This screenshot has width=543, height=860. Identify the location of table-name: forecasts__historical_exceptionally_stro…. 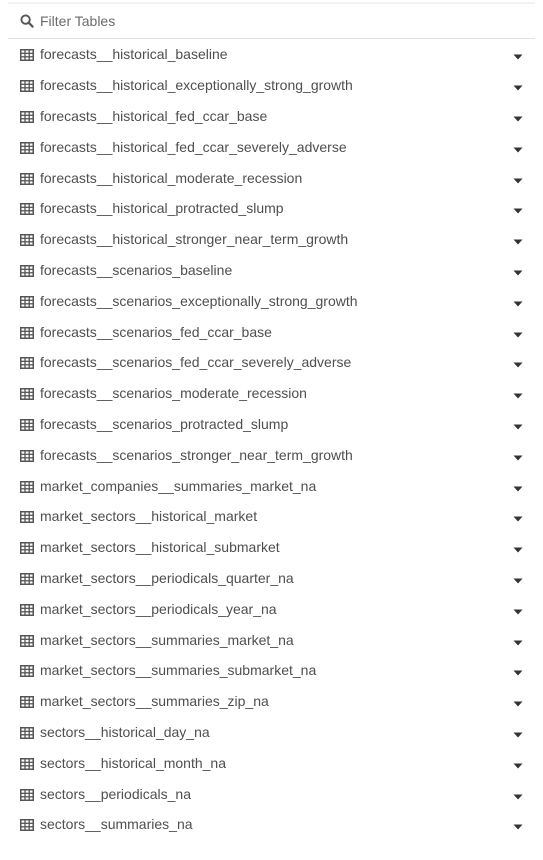
(196, 85).